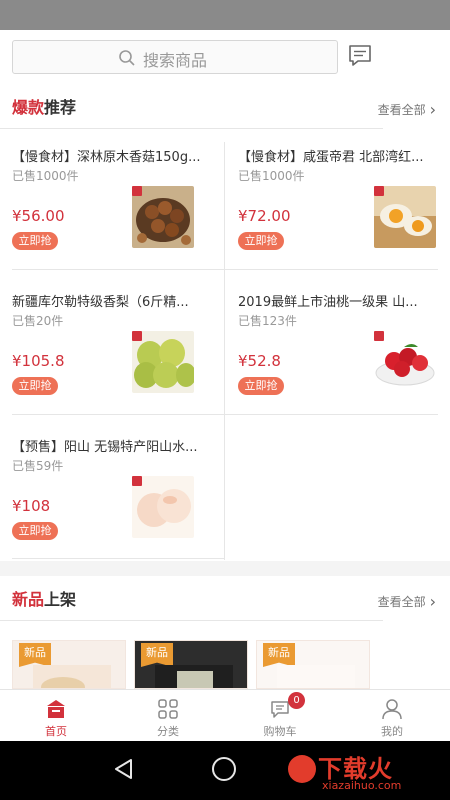 The width and height of the screenshot is (450, 800). I want to click on section-title: 新品上架, so click(44, 599).